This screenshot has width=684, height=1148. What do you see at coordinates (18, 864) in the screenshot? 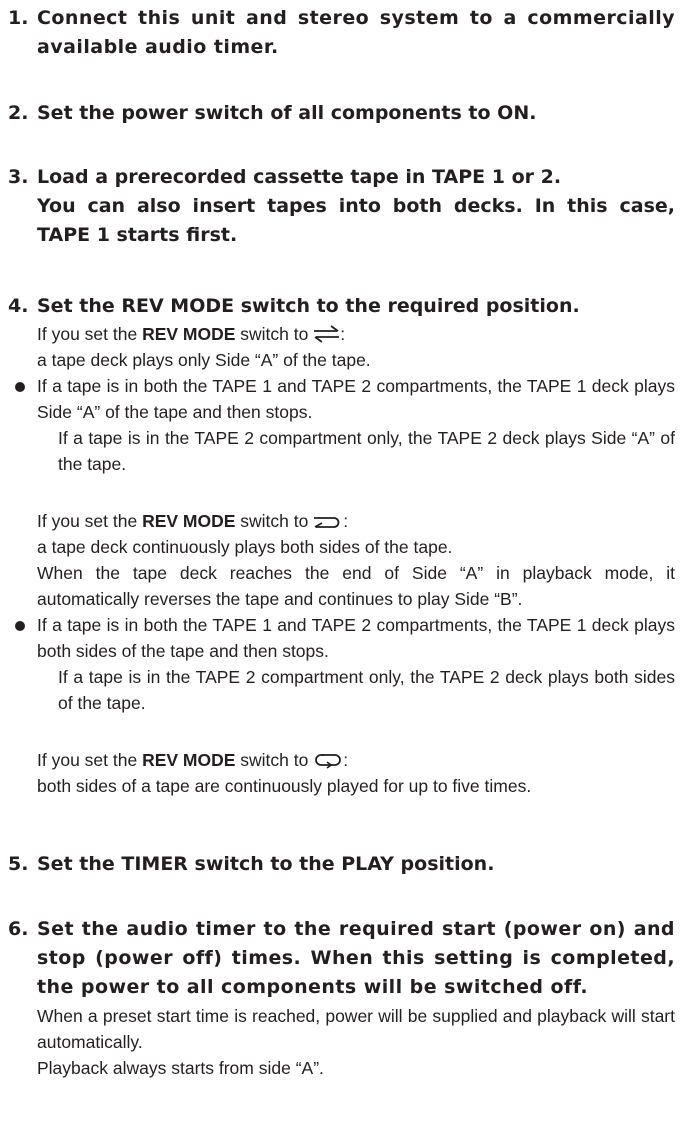
I see `step-number: 5.` at bounding box center [18, 864].